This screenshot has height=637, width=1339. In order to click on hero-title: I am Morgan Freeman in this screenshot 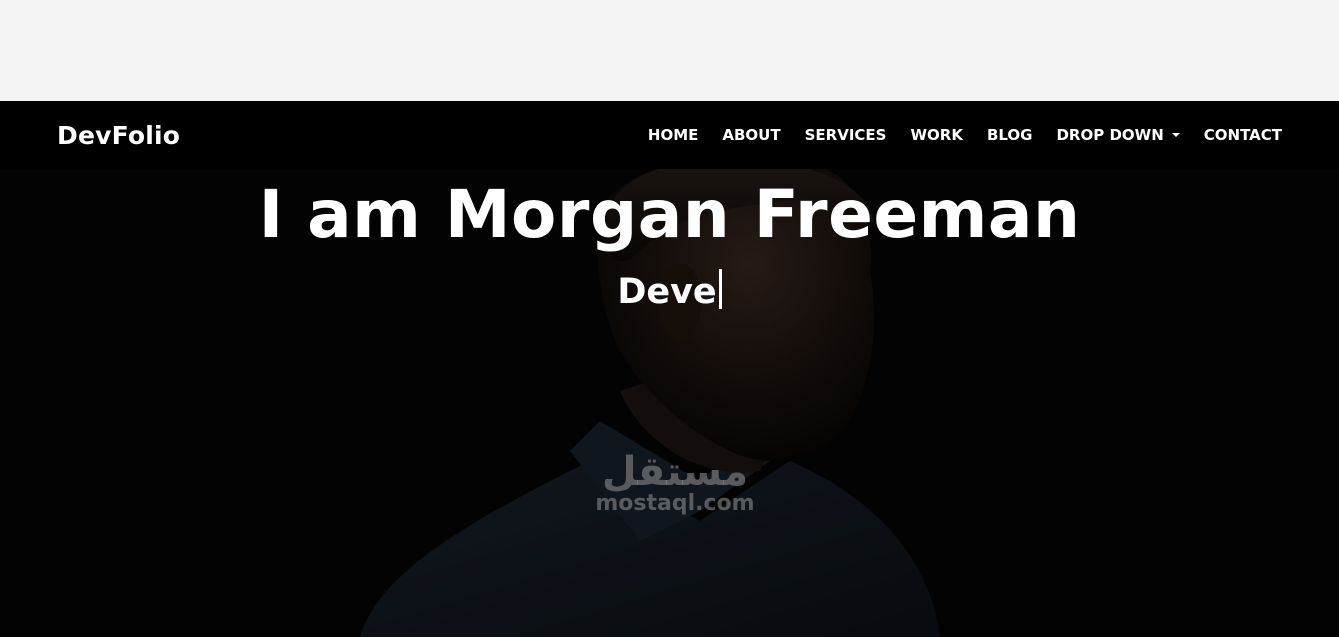, I will do `click(669, 214)`.